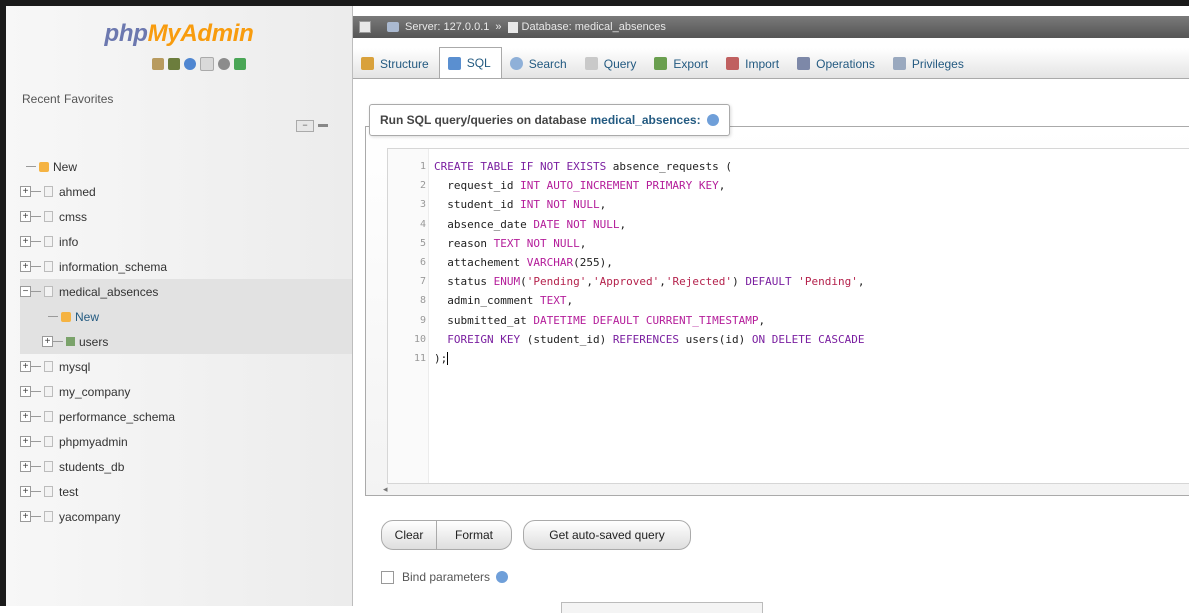  I want to click on tab-operations: Operations, so click(837, 63).